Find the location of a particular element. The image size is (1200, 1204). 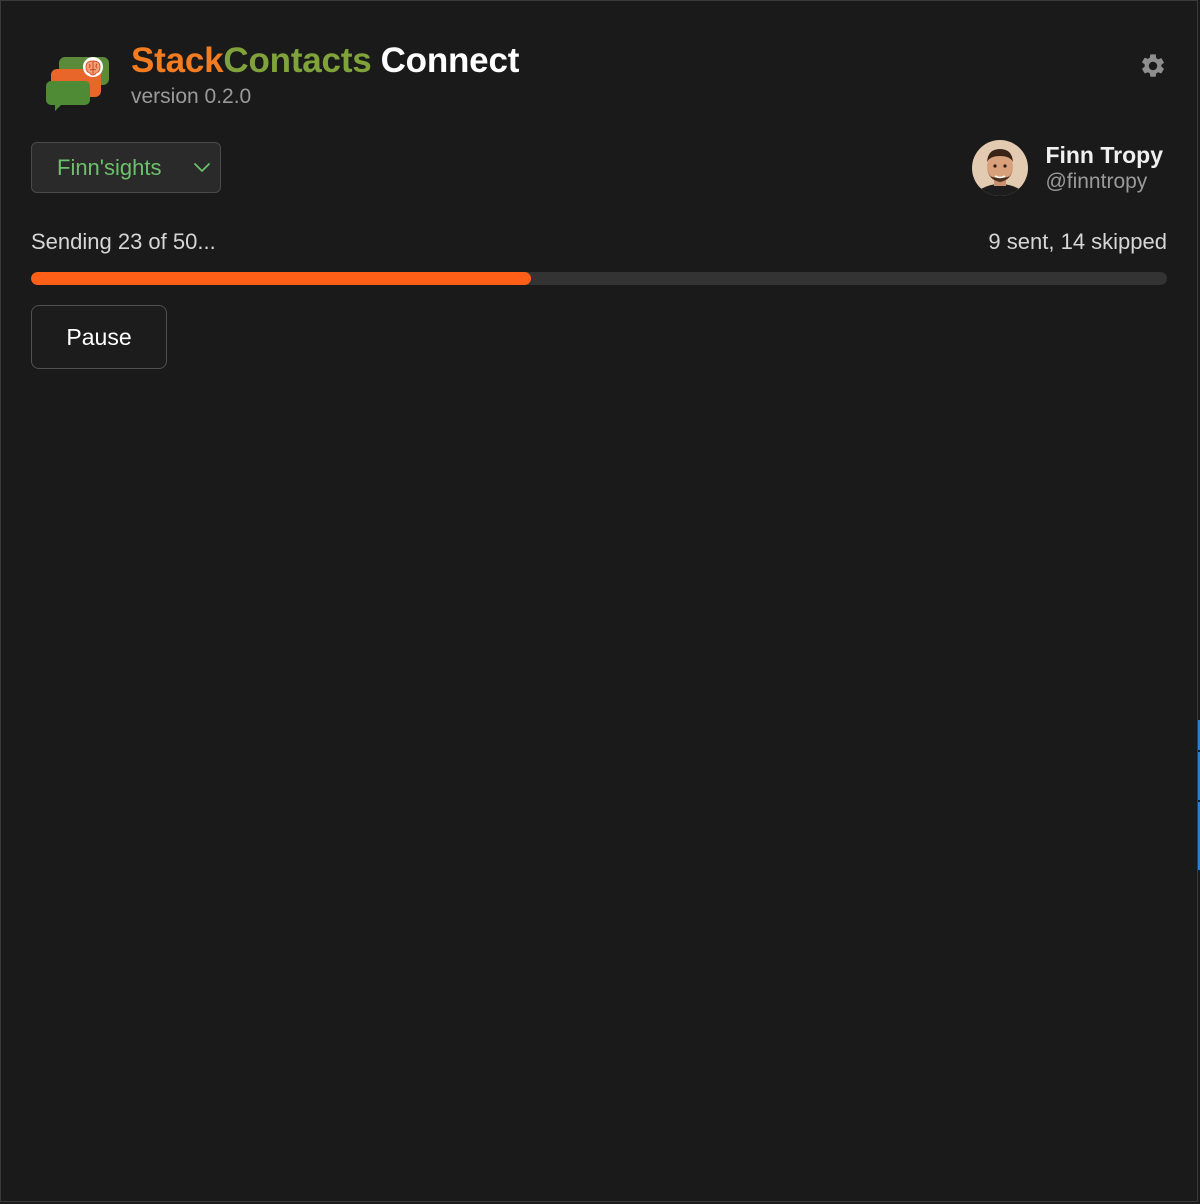

header: StackContacts Connect version 0.2.0 is located at coordinates (605, 81).